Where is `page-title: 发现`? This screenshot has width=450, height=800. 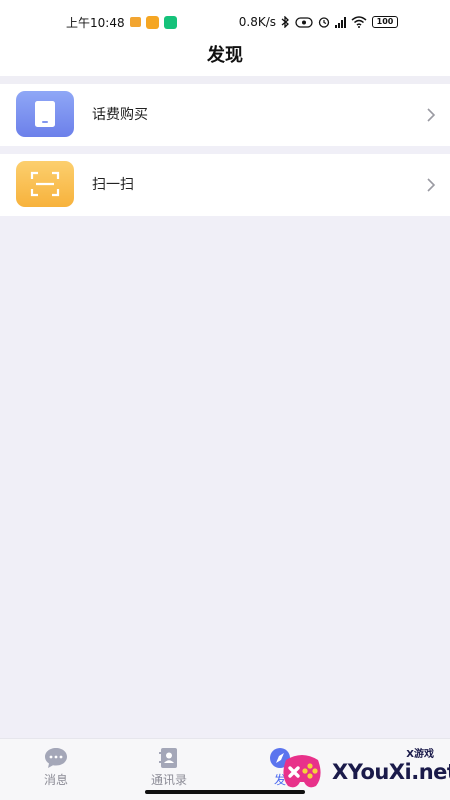
page-title: 发现 is located at coordinates (225, 56).